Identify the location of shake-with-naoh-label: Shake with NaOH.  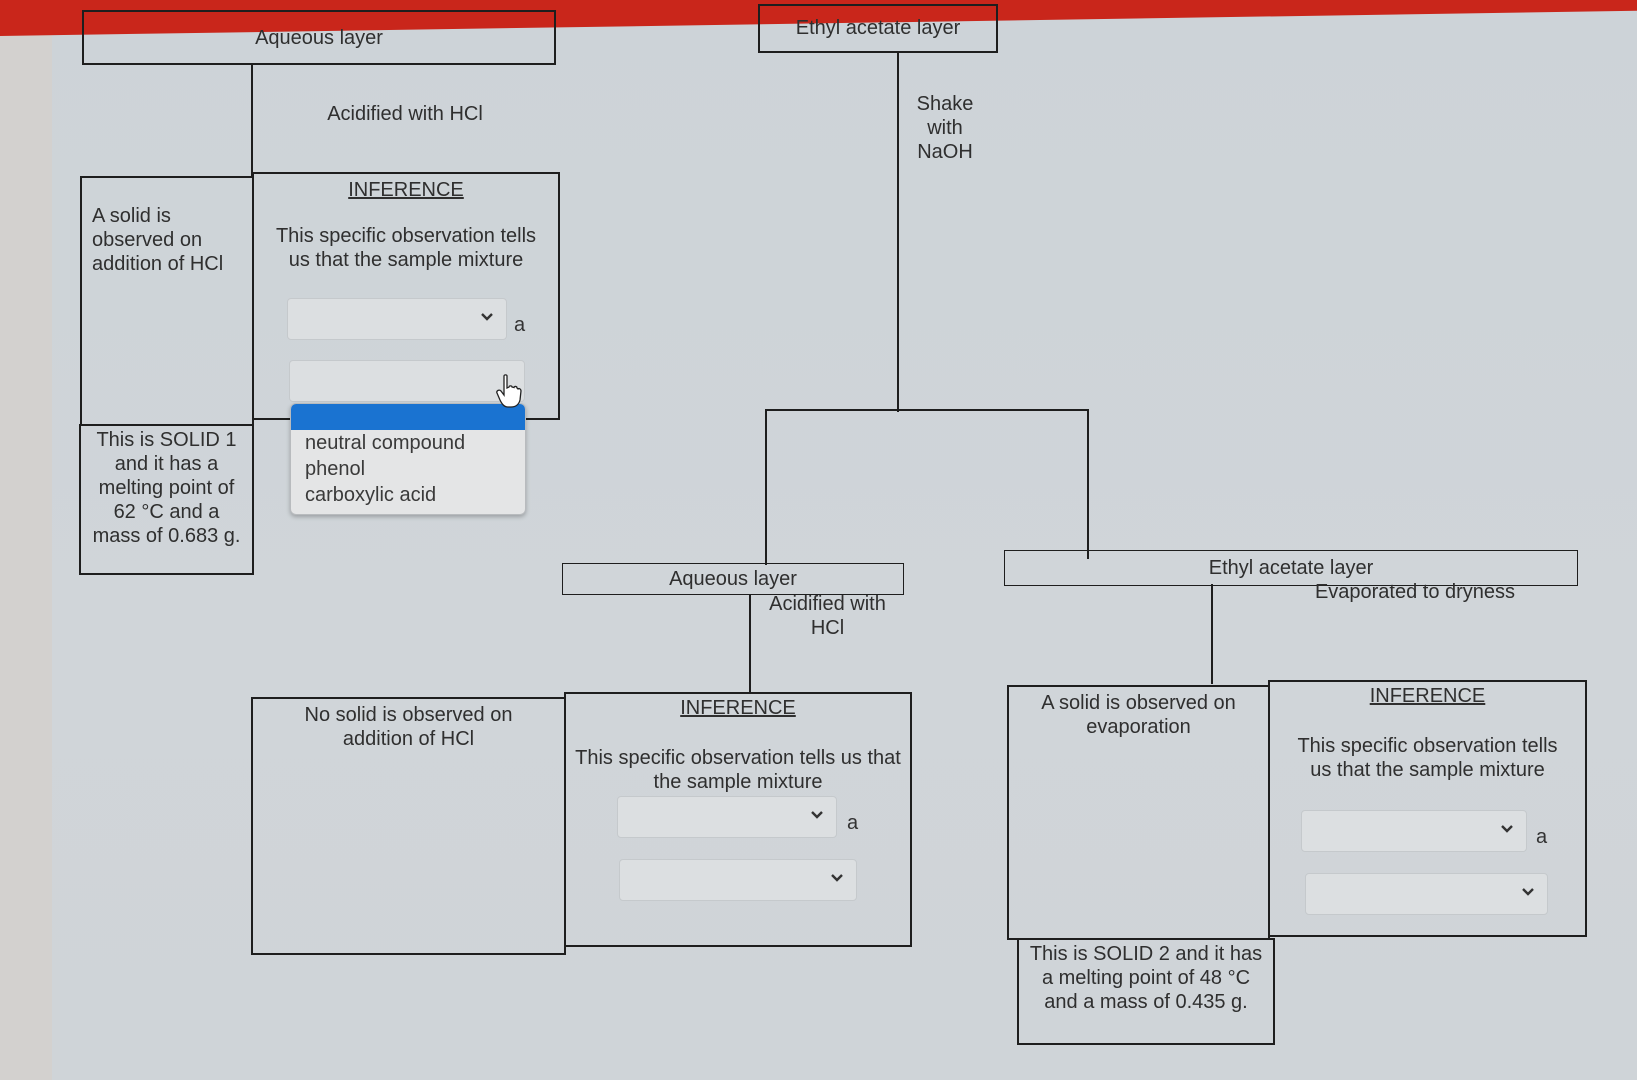
(945, 128).